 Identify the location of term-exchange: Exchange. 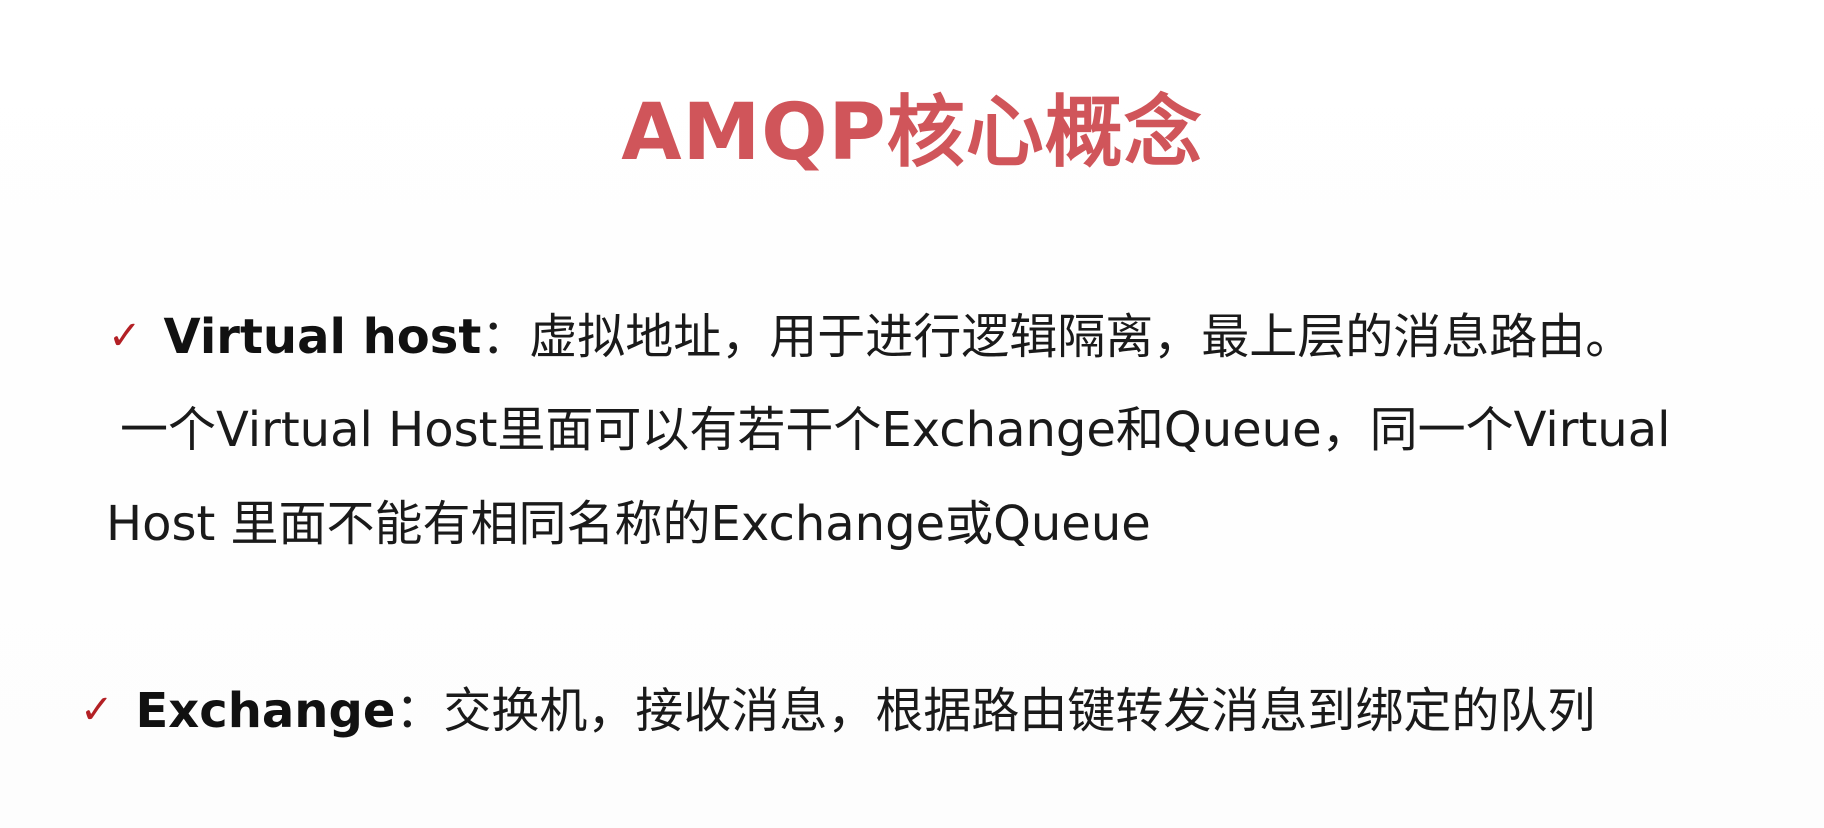
(265, 711).